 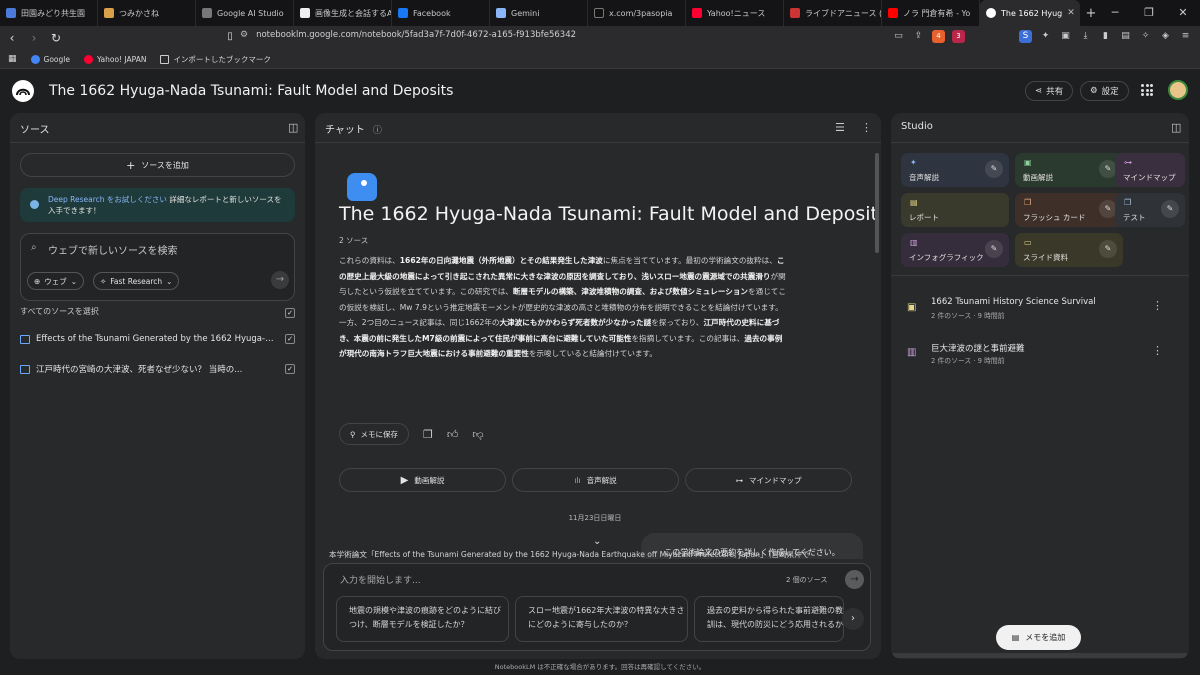 I want to click on avatar, so click(x=1178, y=90).